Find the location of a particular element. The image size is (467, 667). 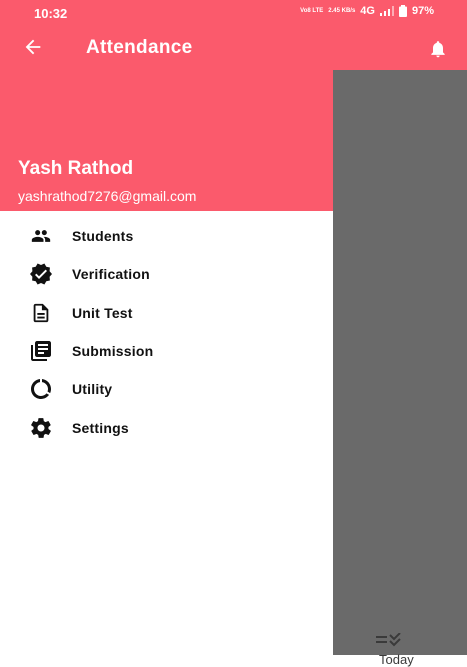

checklist-icon is located at coordinates (390, 640).